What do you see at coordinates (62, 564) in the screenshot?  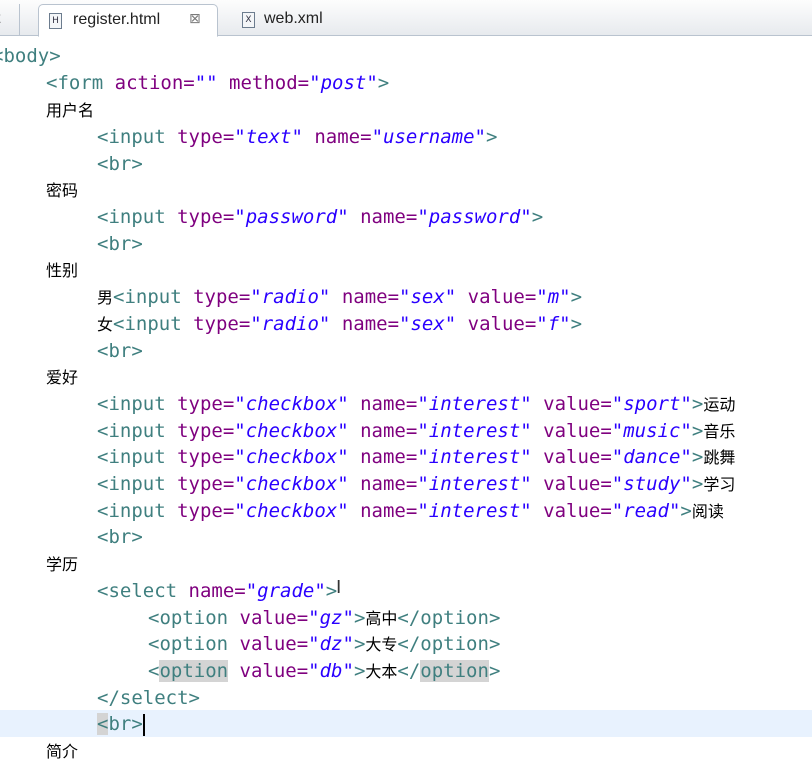 I see `code-line: 学历` at bounding box center [62, 564].